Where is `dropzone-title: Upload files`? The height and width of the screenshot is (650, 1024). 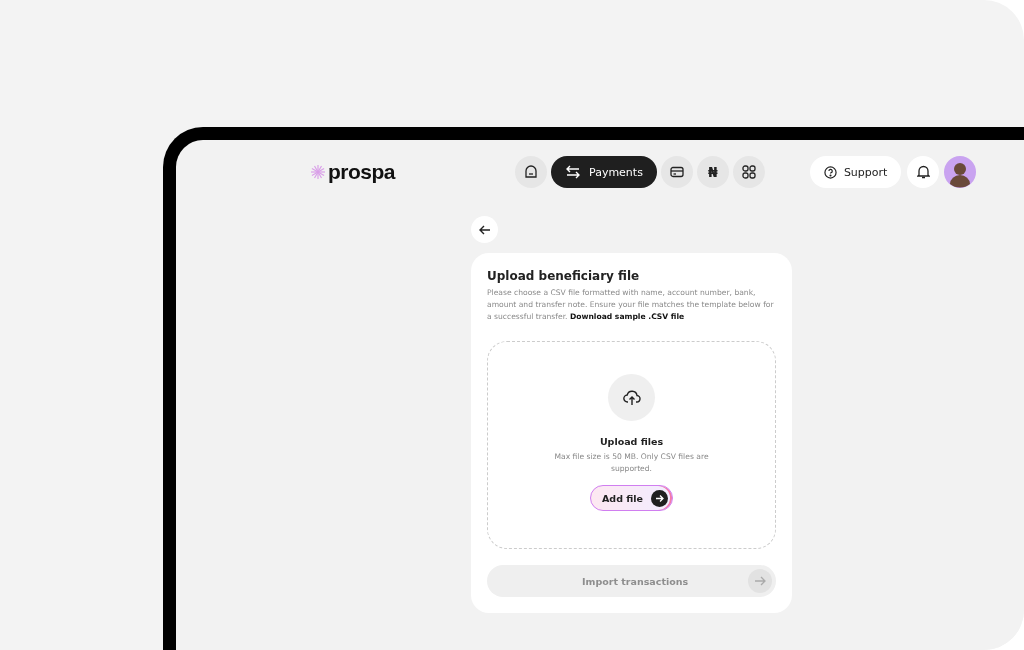 dropzone-title: Upload files is located at coordinates (631, 441).